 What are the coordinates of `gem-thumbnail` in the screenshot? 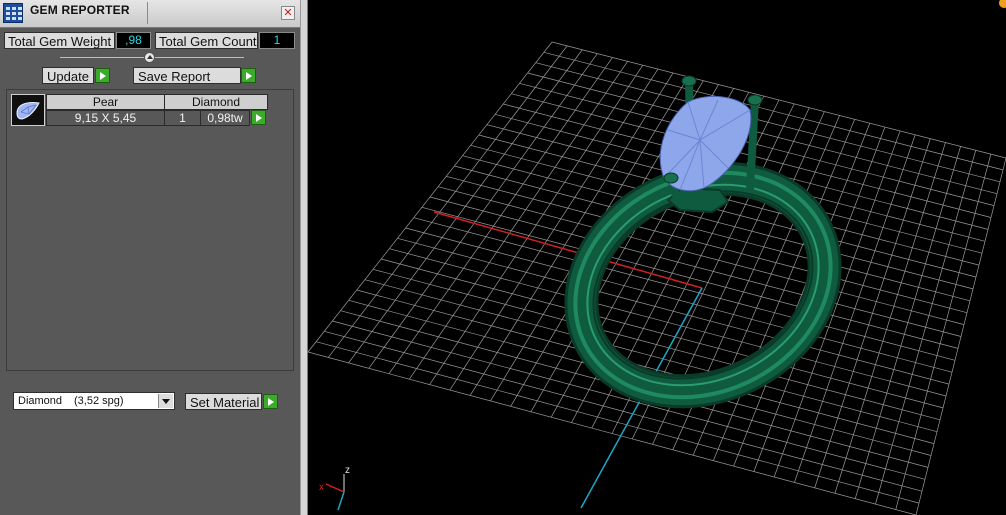 It's located at (28, 110).